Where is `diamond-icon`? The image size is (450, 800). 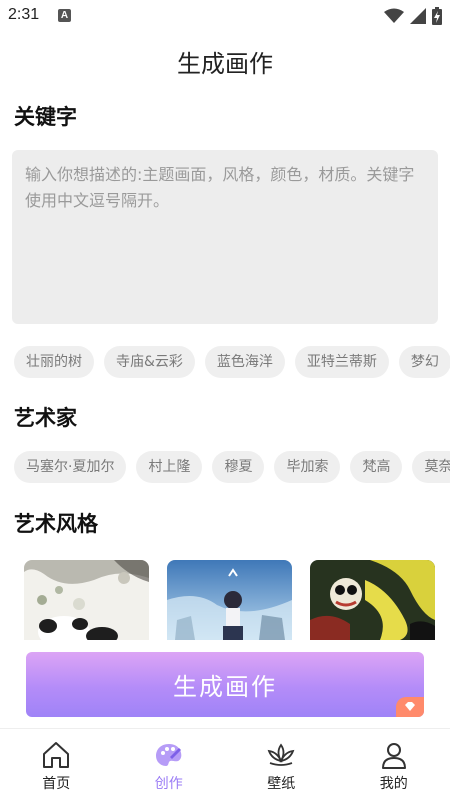 diamond-icon is located at coordinates (410, 706).